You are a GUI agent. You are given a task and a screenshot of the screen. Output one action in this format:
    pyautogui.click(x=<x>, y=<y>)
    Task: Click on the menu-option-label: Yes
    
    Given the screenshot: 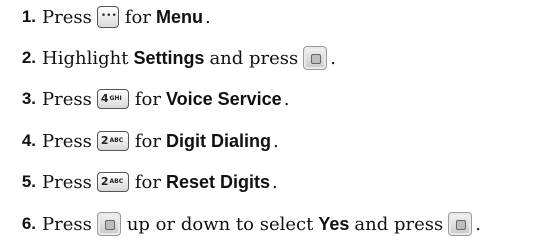 What is the action you would take?
    pyautogui.click(x=334, y=223)
    